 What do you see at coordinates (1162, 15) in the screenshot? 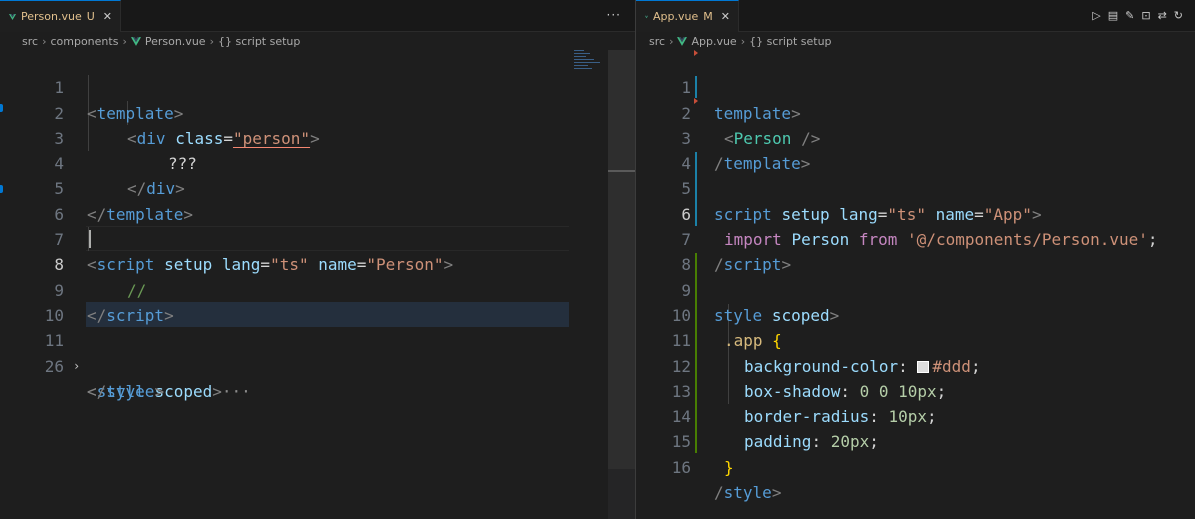
I see `git-compare-icon: ⇄` at bounding box center [1162, 15].